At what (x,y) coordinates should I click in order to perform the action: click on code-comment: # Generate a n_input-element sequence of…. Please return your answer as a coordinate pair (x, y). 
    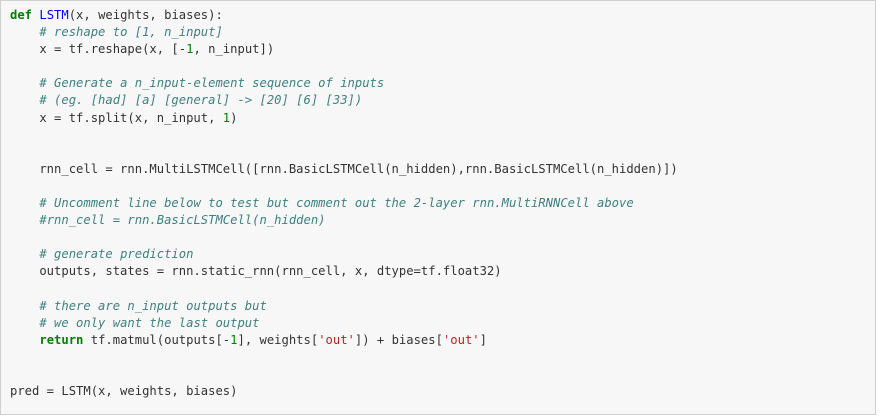
    Looking at the image, I should click on (212, 83).